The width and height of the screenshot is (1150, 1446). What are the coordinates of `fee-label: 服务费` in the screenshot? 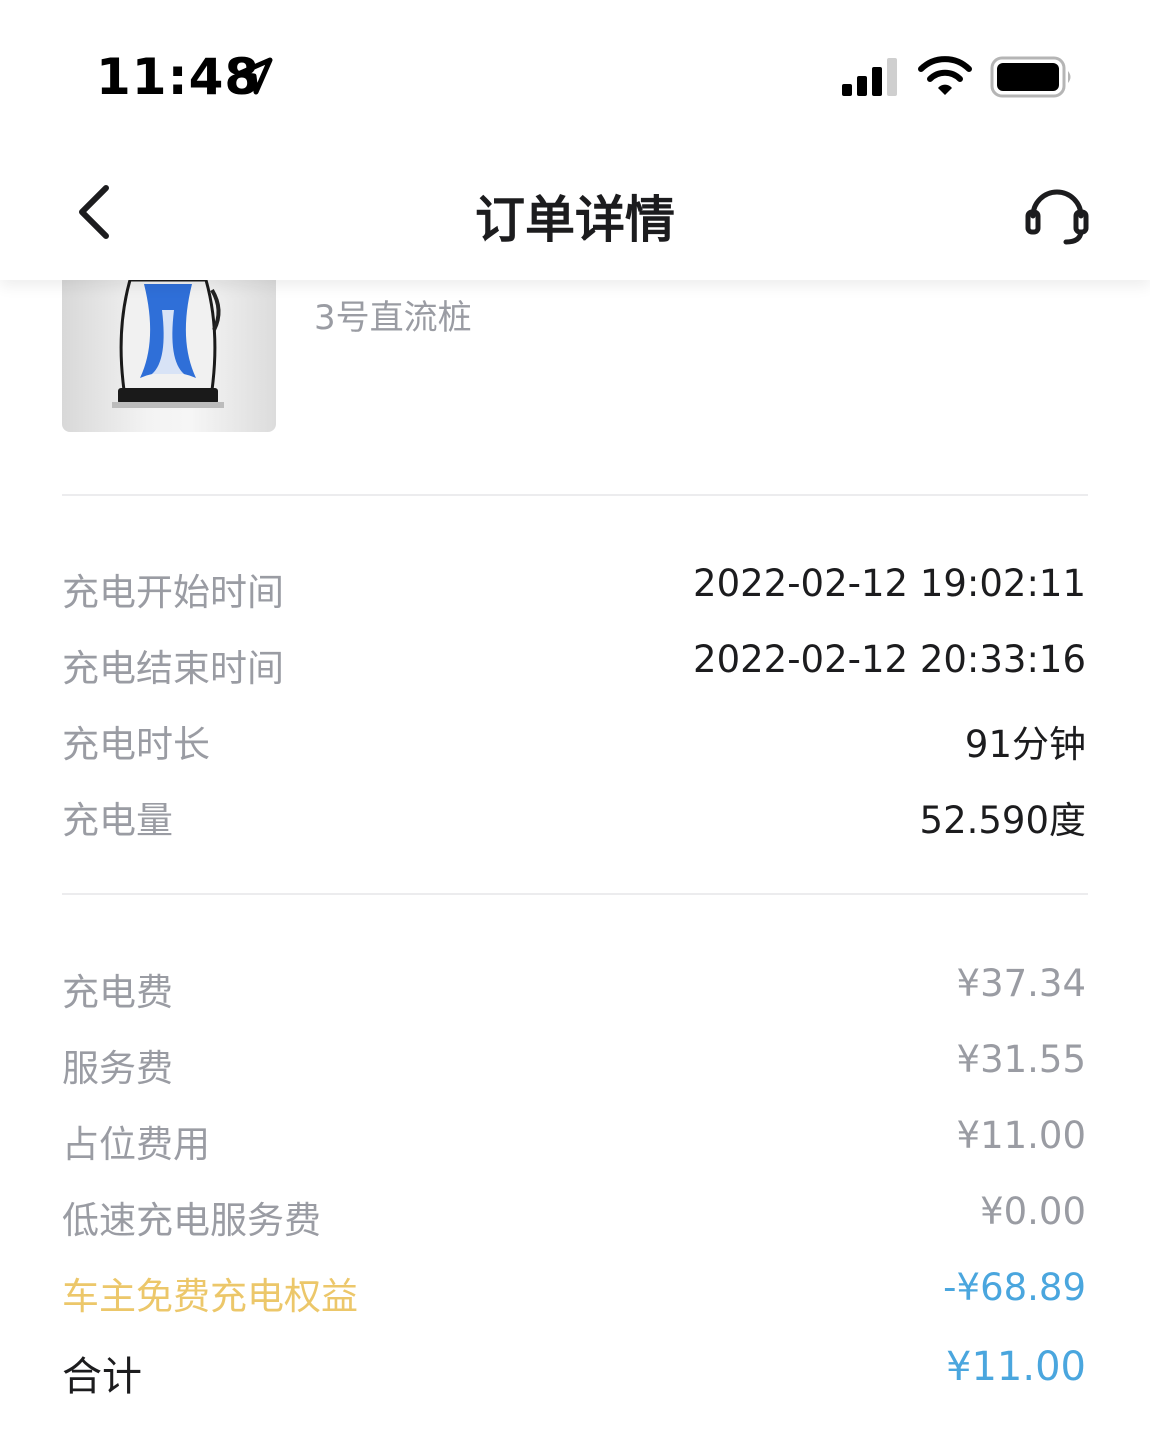 It's located at (117, 1068).